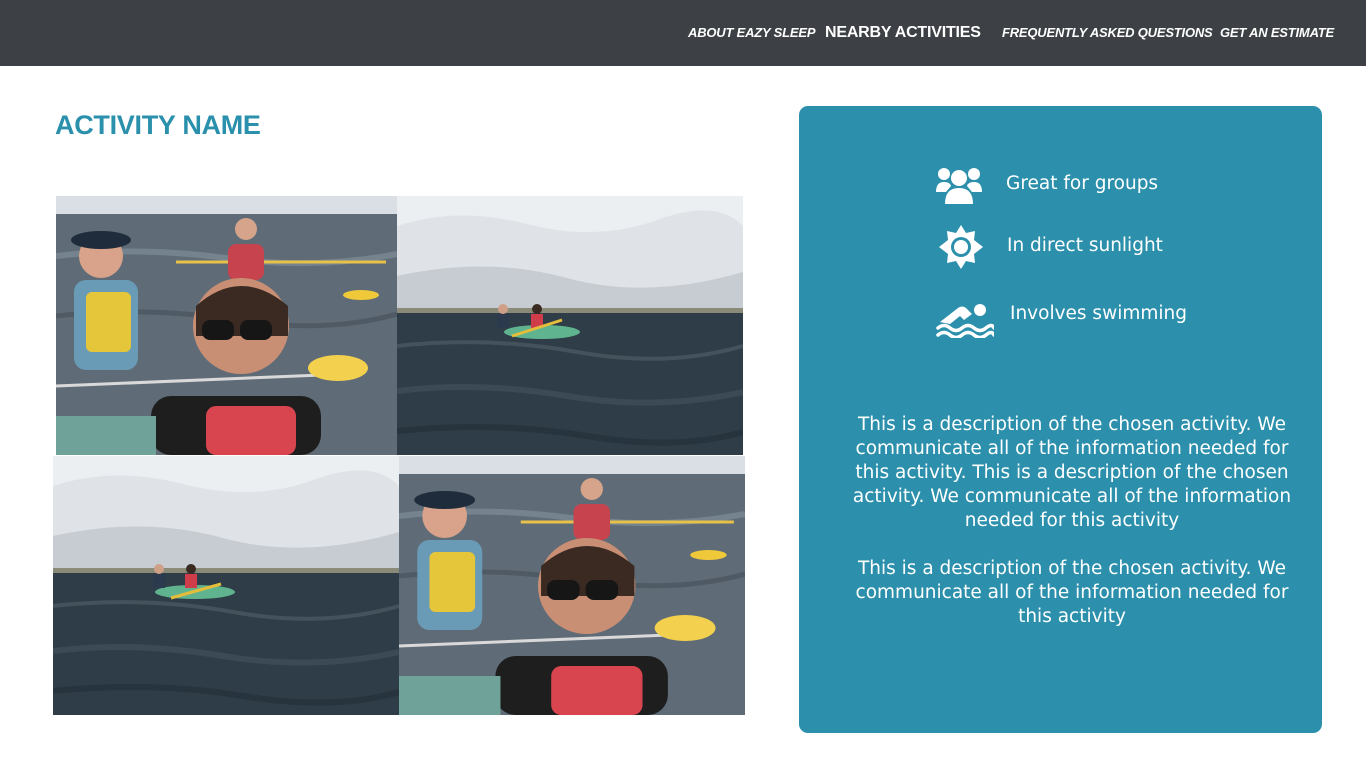 Image resolution: width=1366 pixels, height=768 pixels. I want to click on nav-get-an-estimate: GET AN ESTIMATE, so click(1277, 33).